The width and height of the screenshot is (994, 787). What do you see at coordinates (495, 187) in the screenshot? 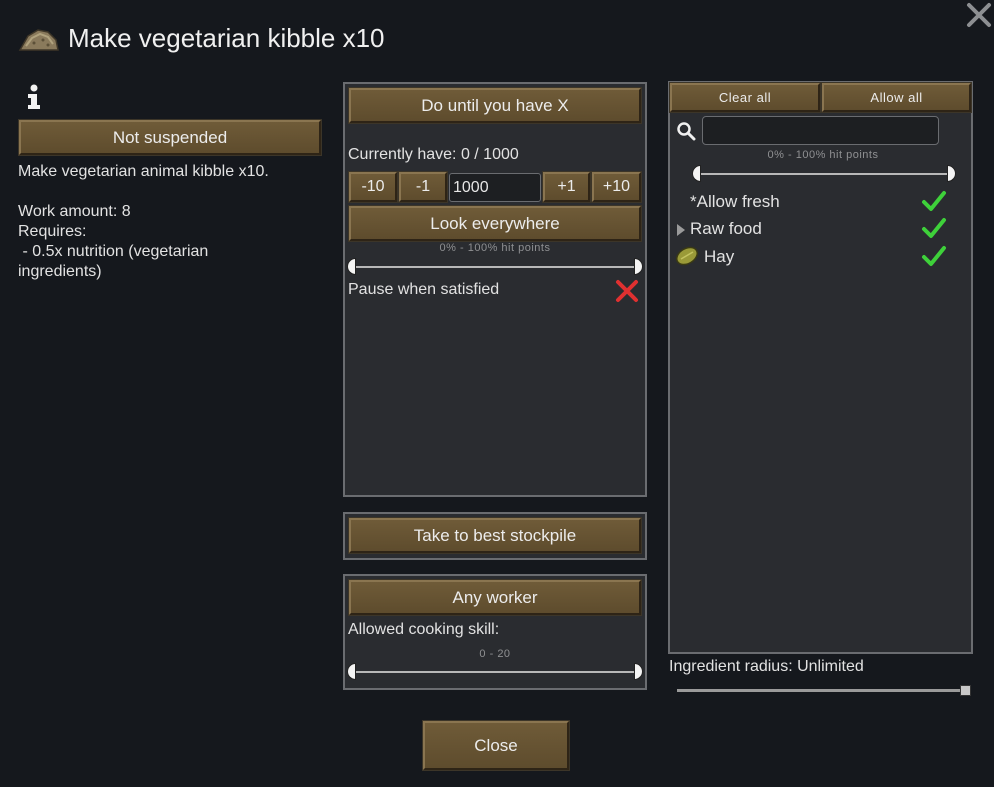
I see `target-count-input` at bounding box center [495, 187].